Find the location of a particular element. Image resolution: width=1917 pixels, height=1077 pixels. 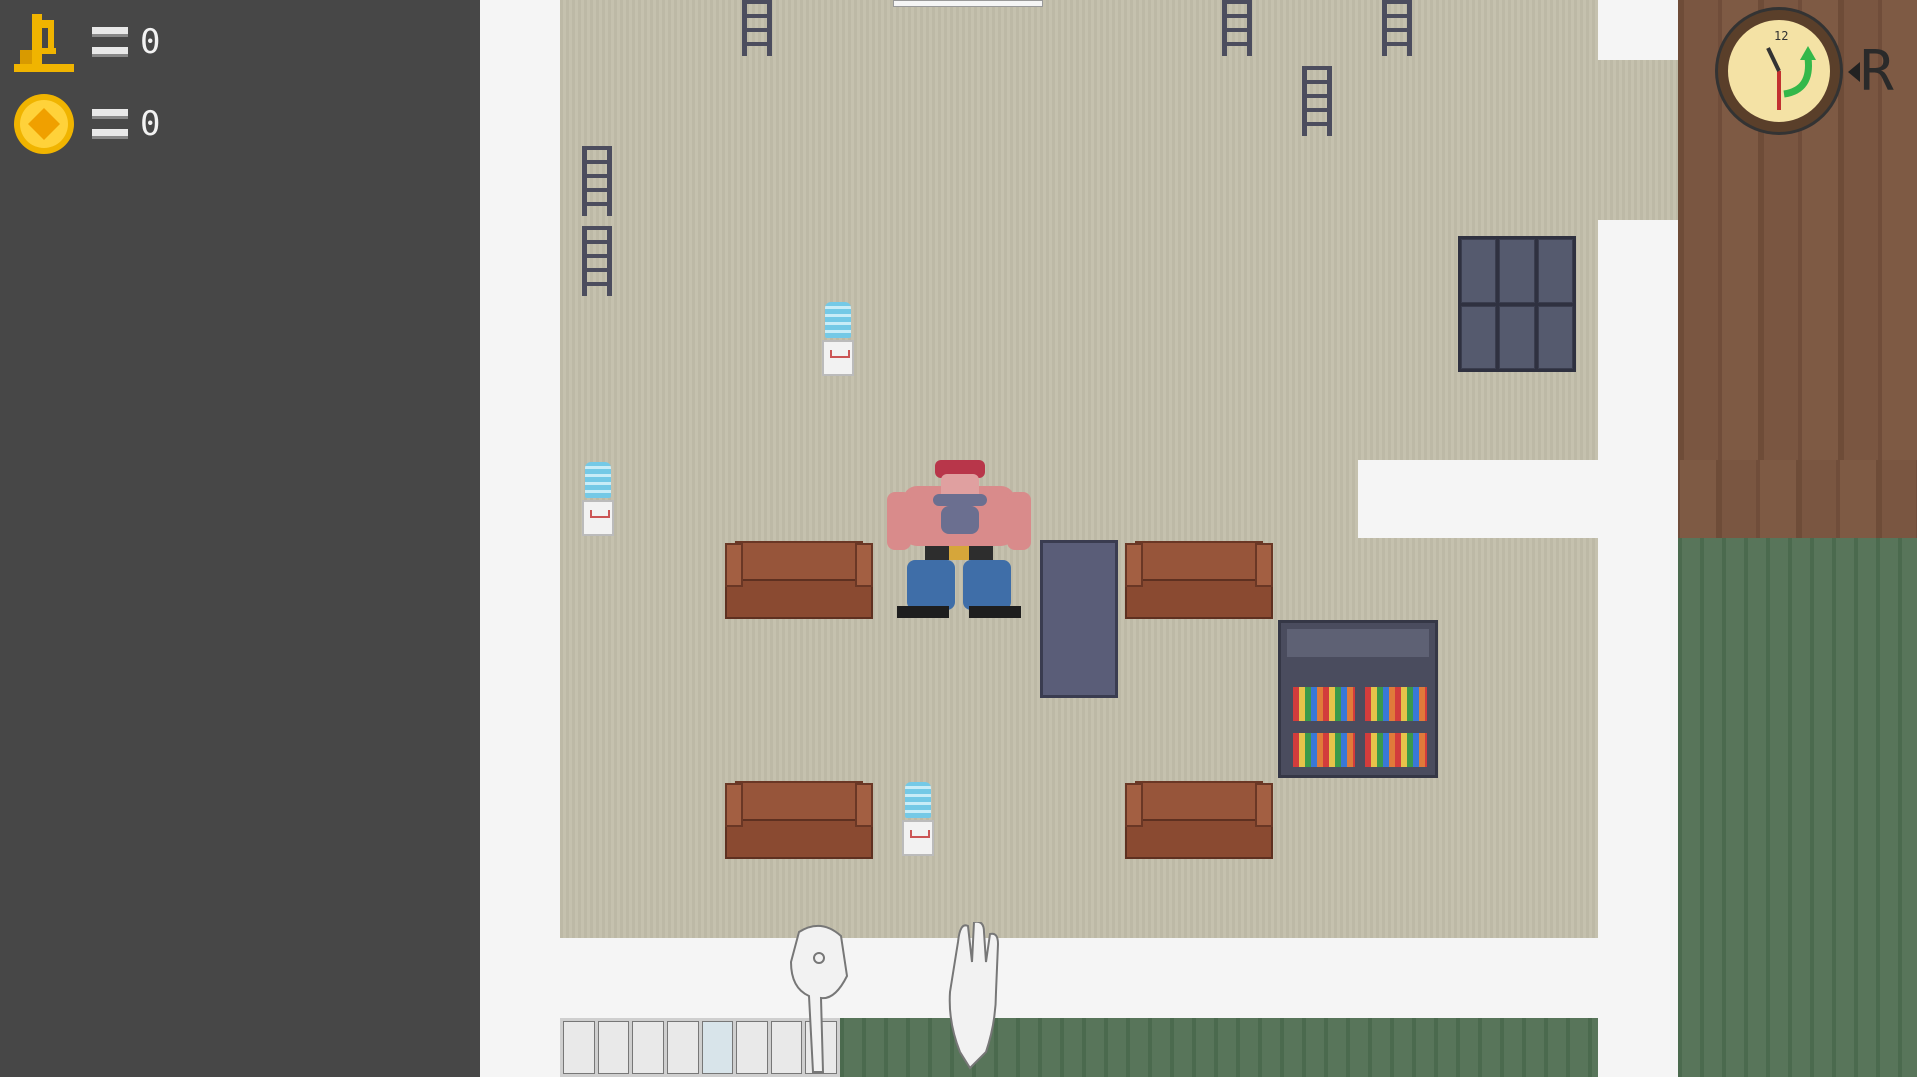

clock-icon: 12 is located at coordinates (1779, 71).